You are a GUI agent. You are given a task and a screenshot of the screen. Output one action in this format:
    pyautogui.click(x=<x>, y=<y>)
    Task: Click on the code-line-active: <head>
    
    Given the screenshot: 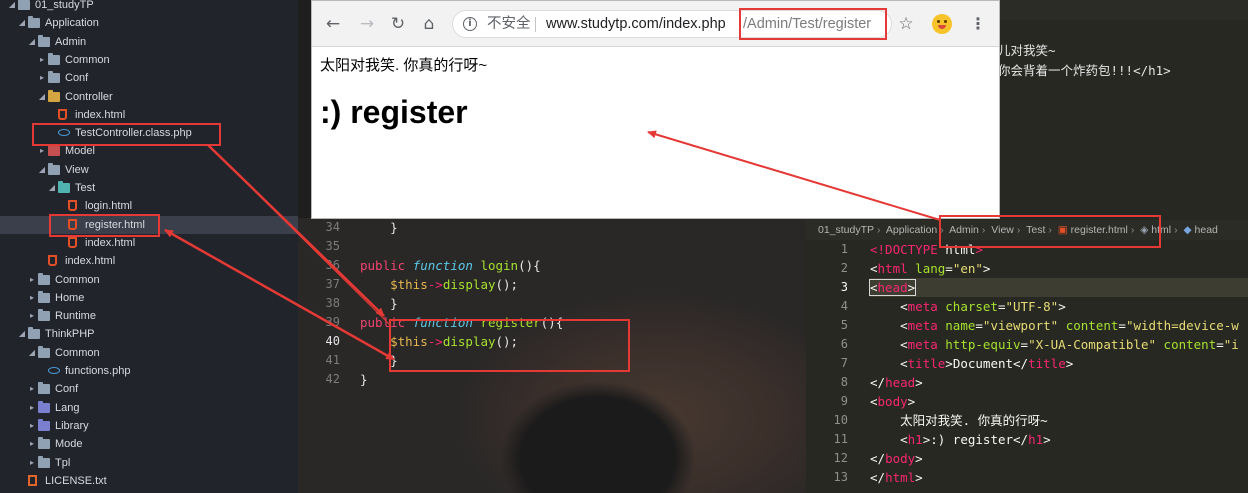 What is the action you would take?
    pyautogui.click(x=1058, y=287)
    